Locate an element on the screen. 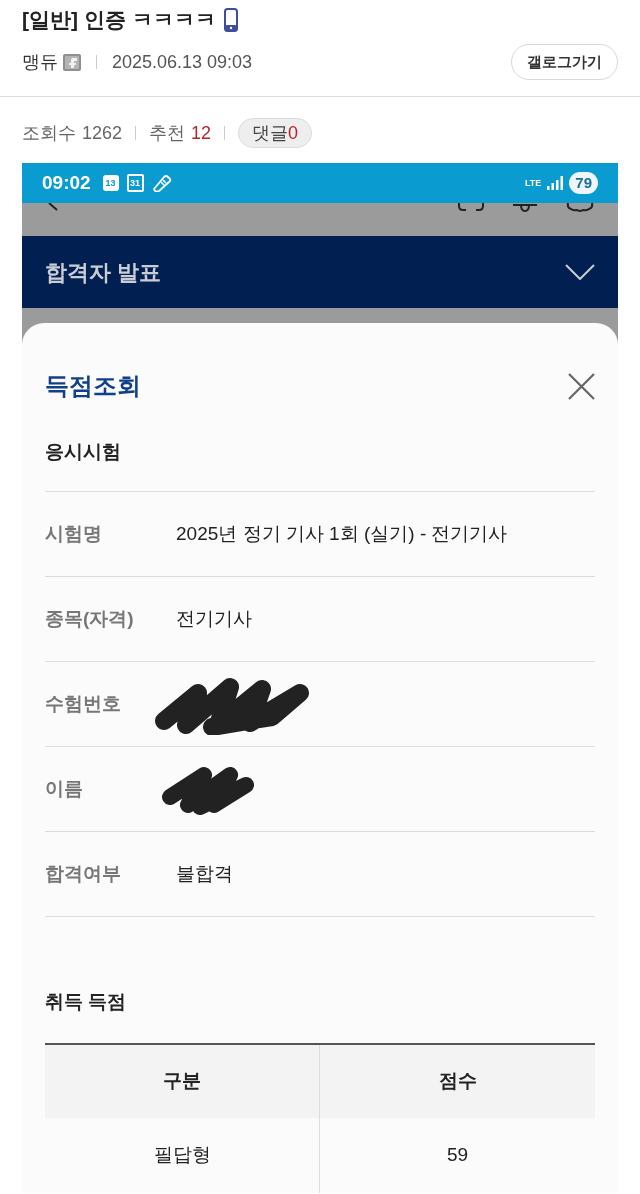 The height and width of the screenshot is (1194, 640). table-cell-text: 59 is located at coordinates (457, 1155).